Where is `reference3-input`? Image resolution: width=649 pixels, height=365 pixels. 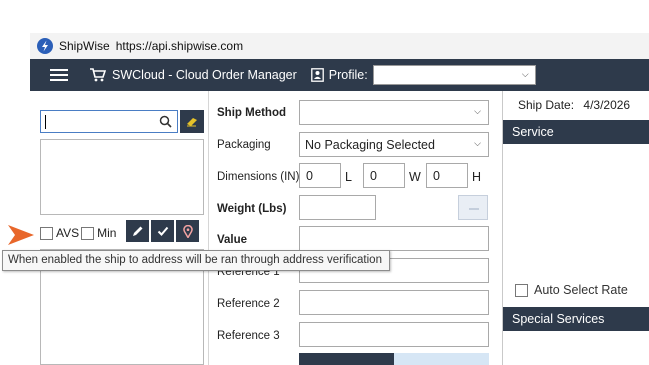
reference3-input is located at coordinates (394, 334).